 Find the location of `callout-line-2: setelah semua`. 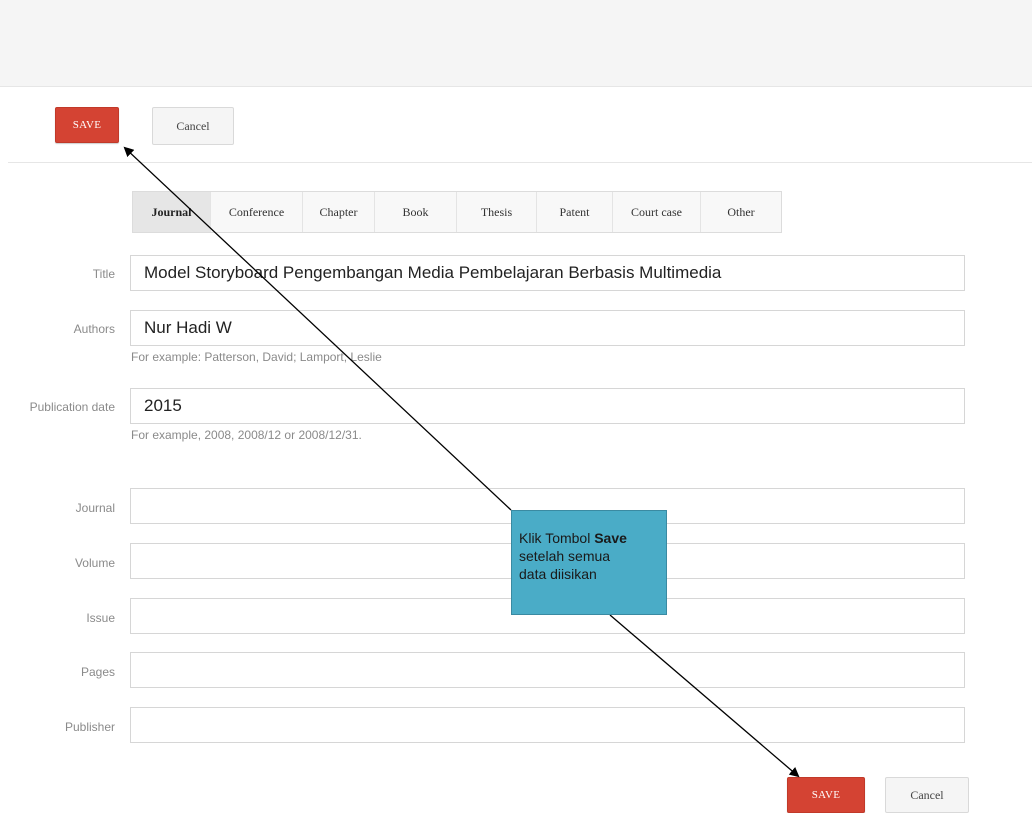

callout-line-2: setelah semua is located at coordinates (565, 556).